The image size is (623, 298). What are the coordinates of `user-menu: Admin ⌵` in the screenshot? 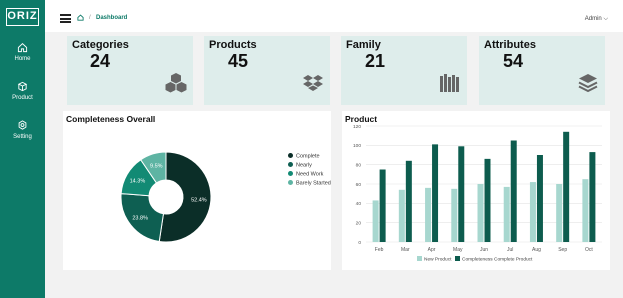 It's located at (596, 19).